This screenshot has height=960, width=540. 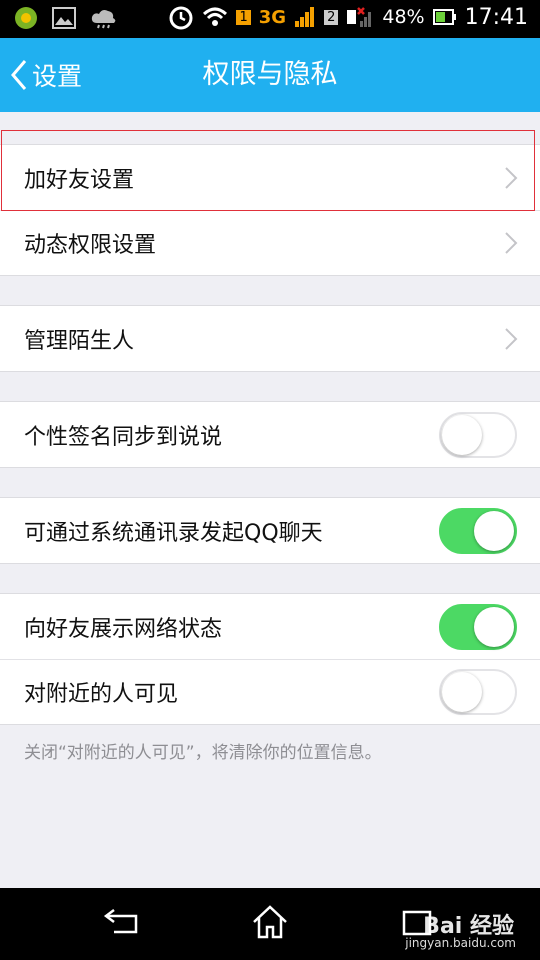 I want to click on signal-strength-icon, so click(x=305, y=17).